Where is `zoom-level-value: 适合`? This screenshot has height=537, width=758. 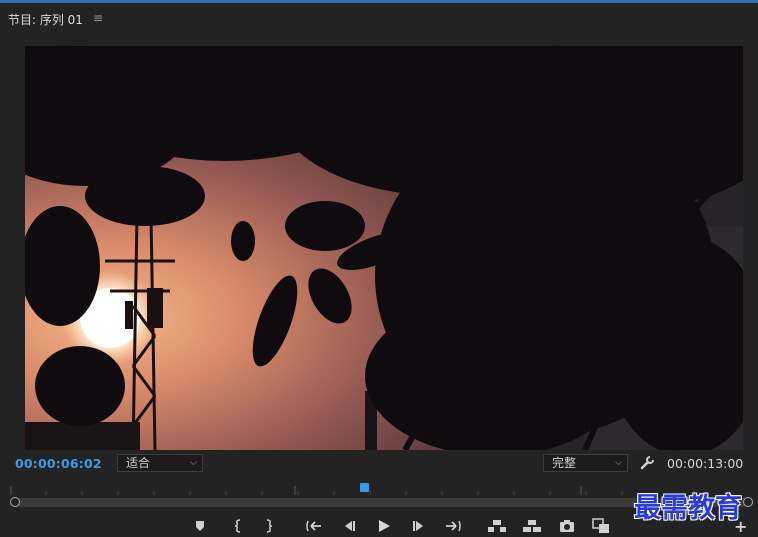 zoom-level-value: 适合 is located at coordinates (138, 463).